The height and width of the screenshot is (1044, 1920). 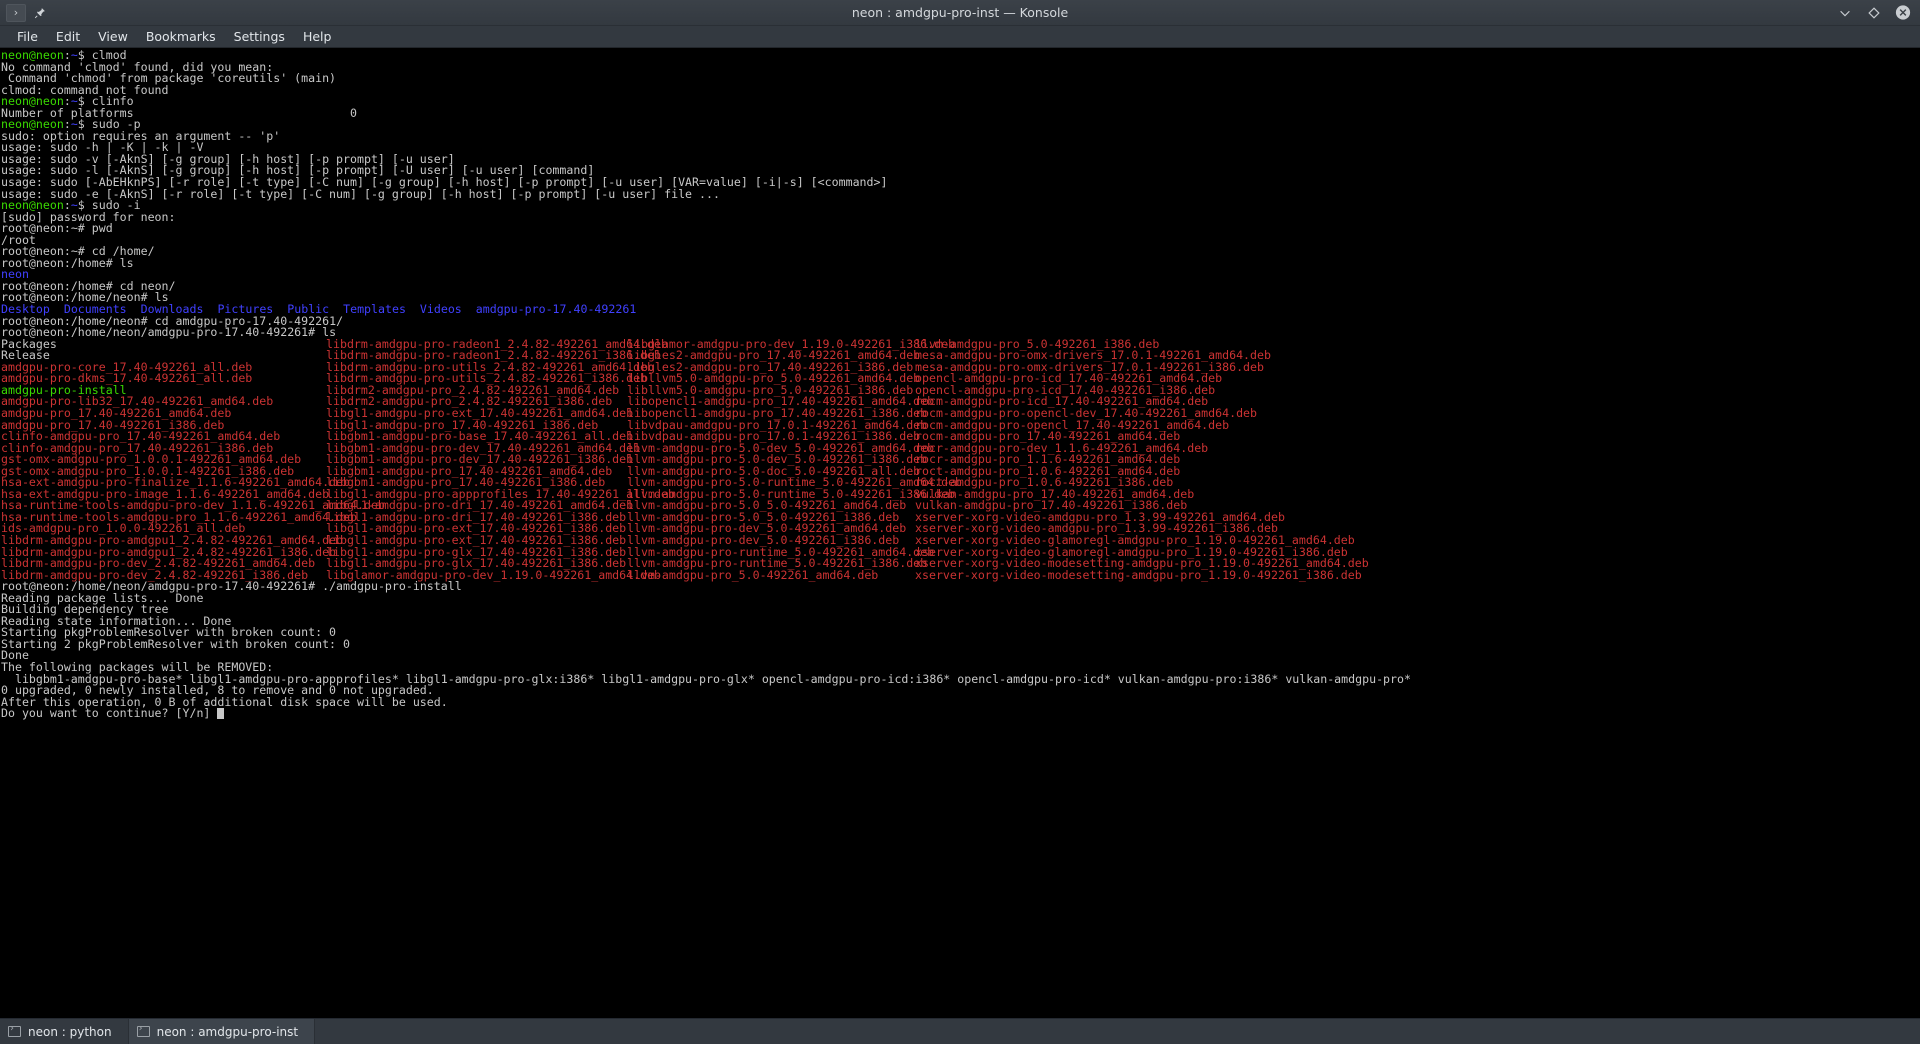 What do you see at coordinates (70, 1031) in the screenshot?
I see `tab-label: neon : python` at bounding box center [70, 1031].